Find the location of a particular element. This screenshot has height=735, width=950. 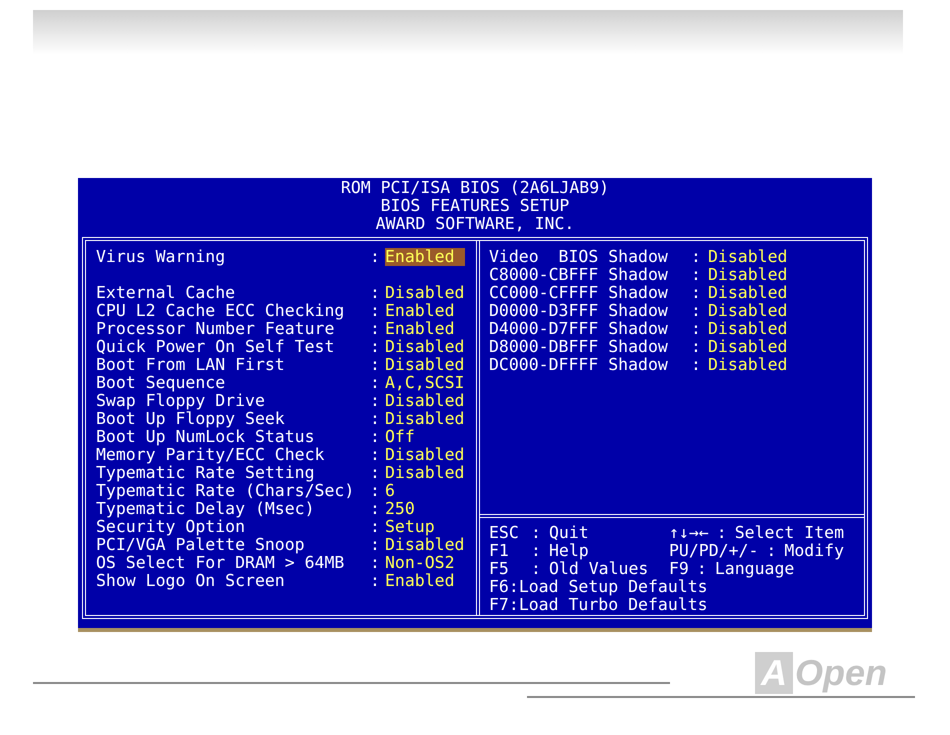

setting-label: D4000-D7FFF Shadow is located at coordinates (579, 329).